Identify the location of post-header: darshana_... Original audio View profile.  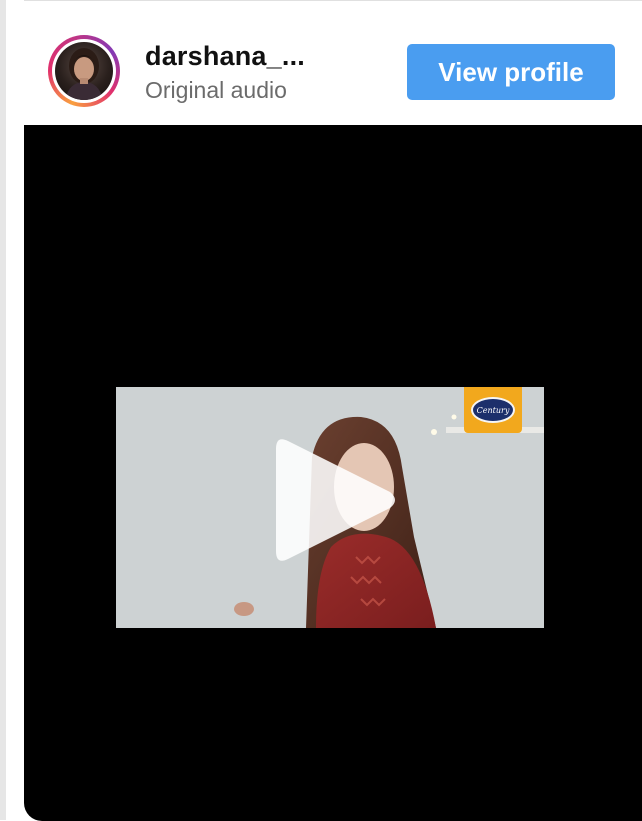
(333, 63).